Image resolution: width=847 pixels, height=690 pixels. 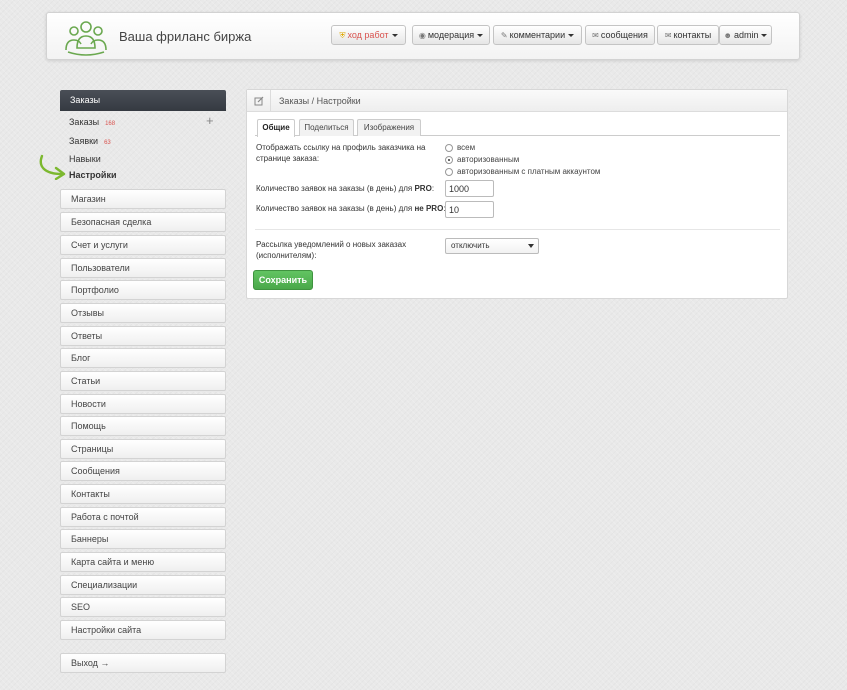 What do you see at coordinates (143, 449) in the screenshot?
I see `sidebar-item-pages: Страницы` at bounding box center [143, 449].